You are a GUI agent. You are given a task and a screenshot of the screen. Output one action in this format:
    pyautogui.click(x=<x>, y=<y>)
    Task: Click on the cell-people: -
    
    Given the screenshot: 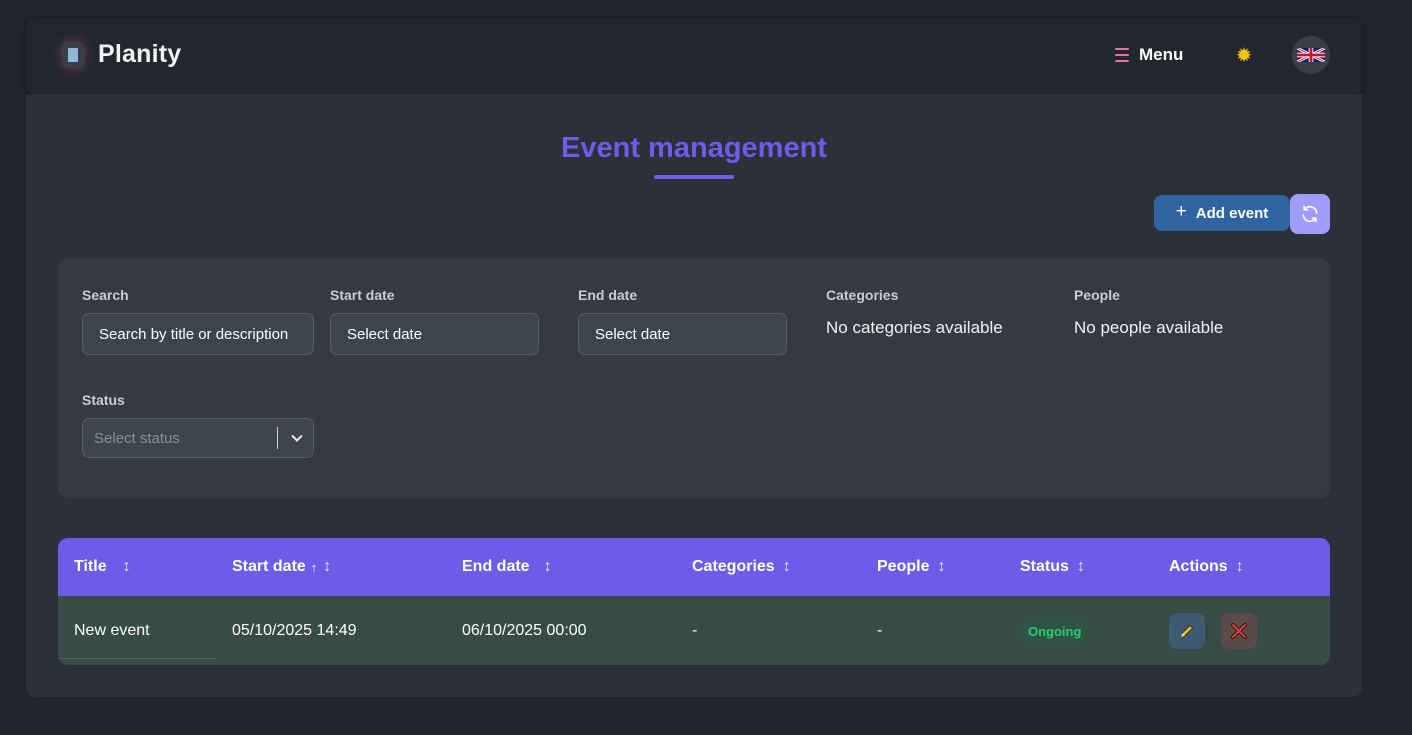 What is the action you would take?
    pyautogui.click(x=880, y=630)
    